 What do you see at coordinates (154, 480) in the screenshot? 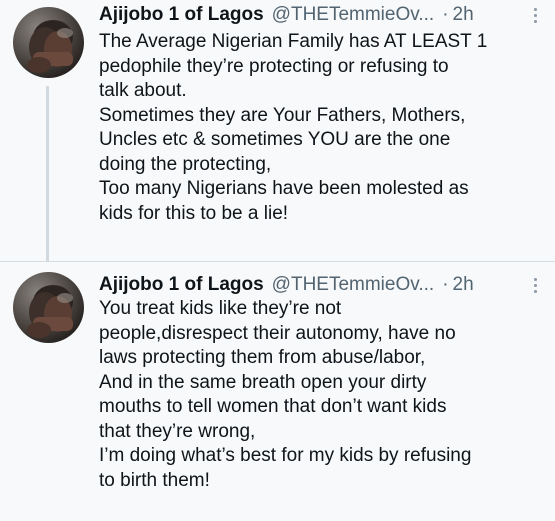
I see `tweet-line: to birth them!` at bounding box center [154, 480].